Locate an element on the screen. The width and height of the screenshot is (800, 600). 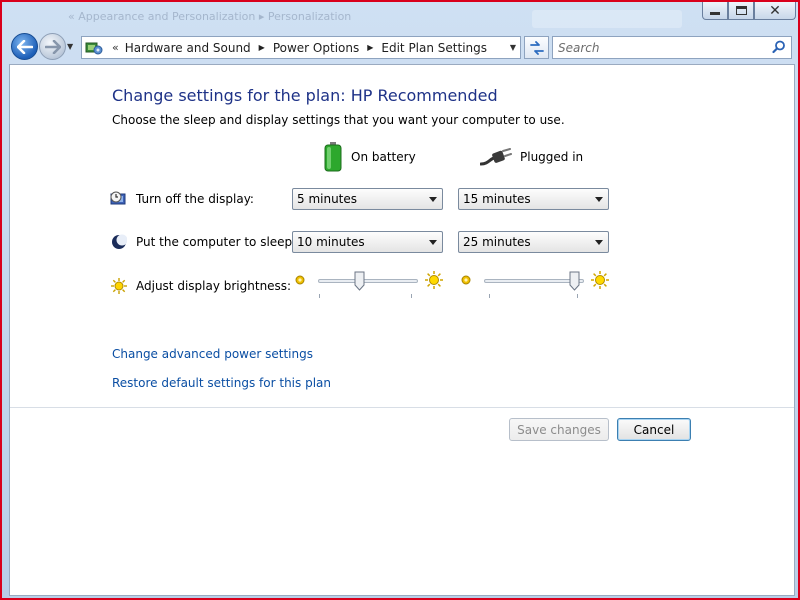
setting-label: Turn off the display: is located at coordinates (195, 199).